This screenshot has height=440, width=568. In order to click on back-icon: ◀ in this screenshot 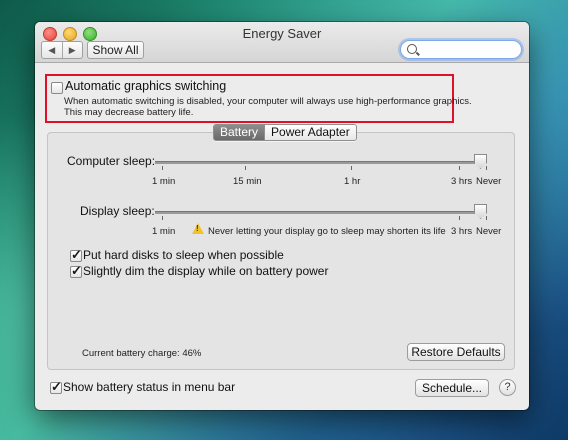, I will do `click(52, 50)`.